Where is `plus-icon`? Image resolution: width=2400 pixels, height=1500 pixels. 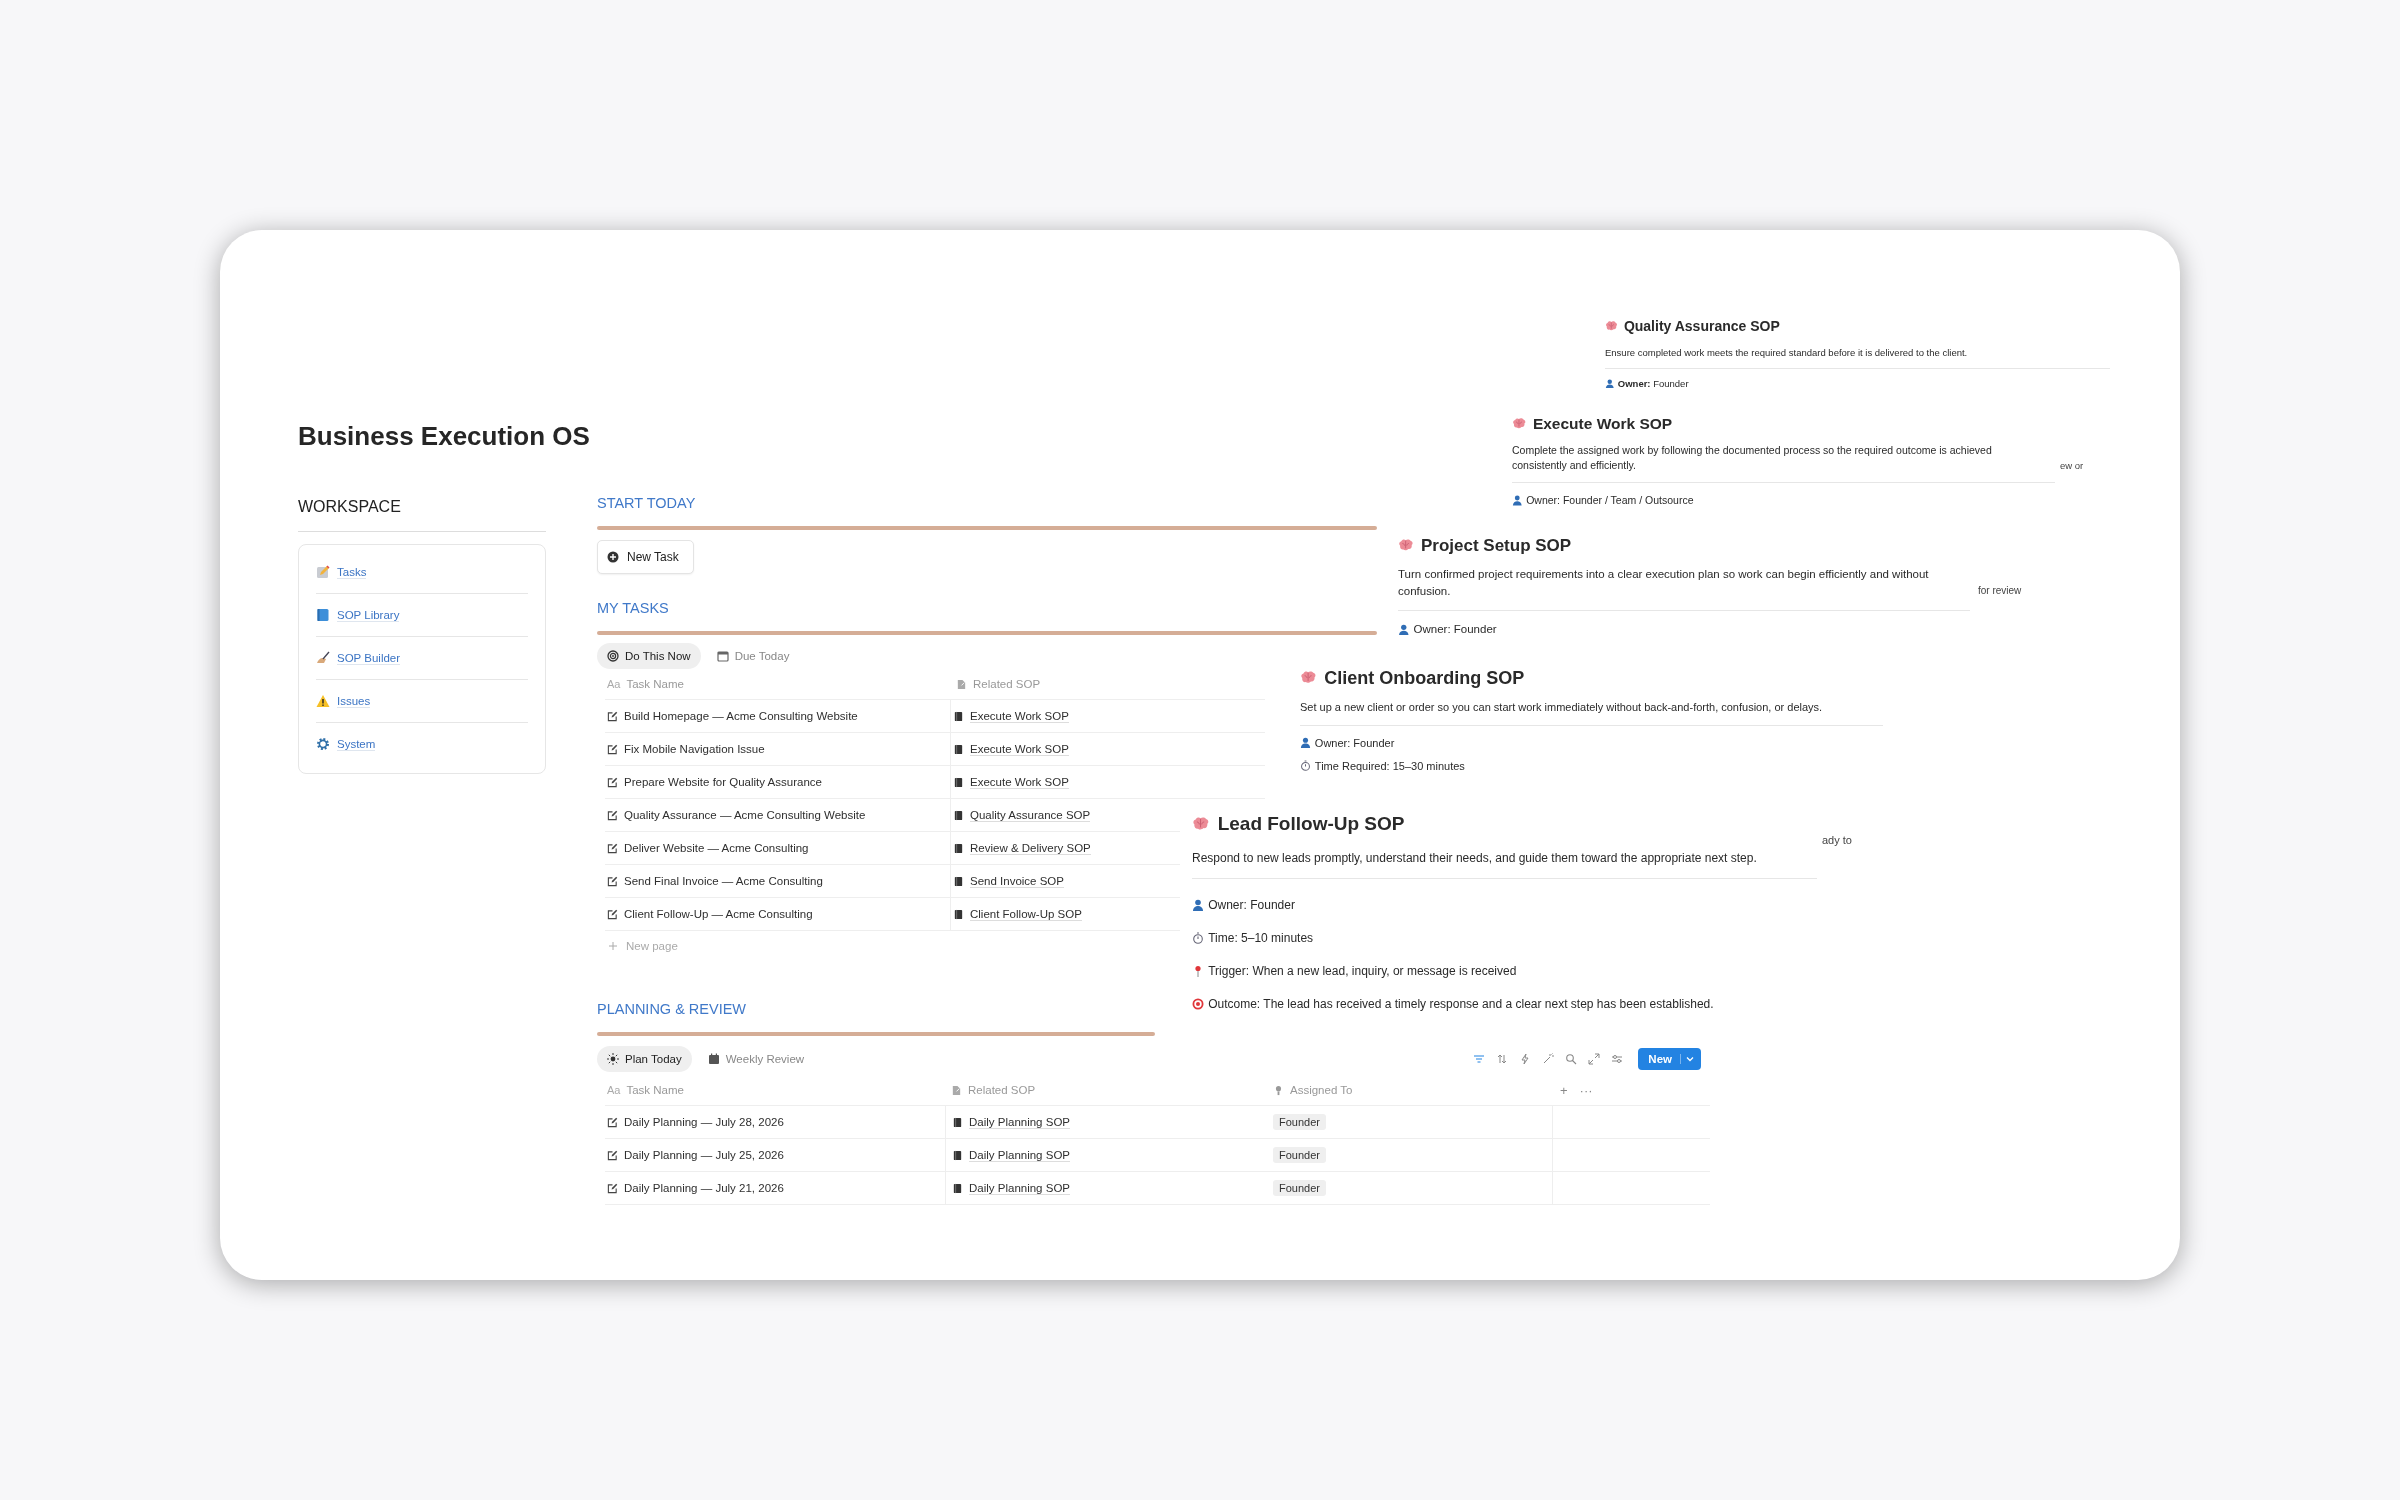 plus-icon is located at coordinates (613, 946).